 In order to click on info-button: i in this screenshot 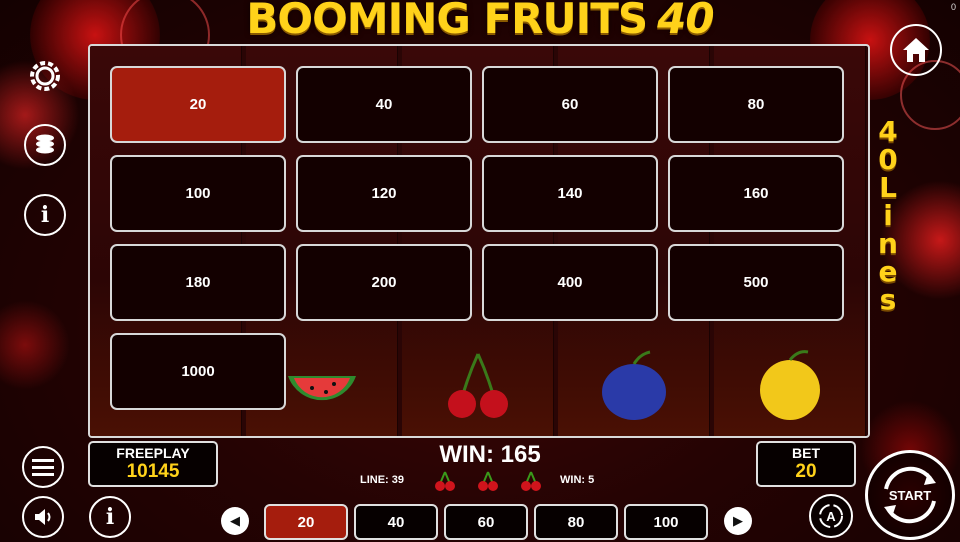, I will do `click(45, 215)`.